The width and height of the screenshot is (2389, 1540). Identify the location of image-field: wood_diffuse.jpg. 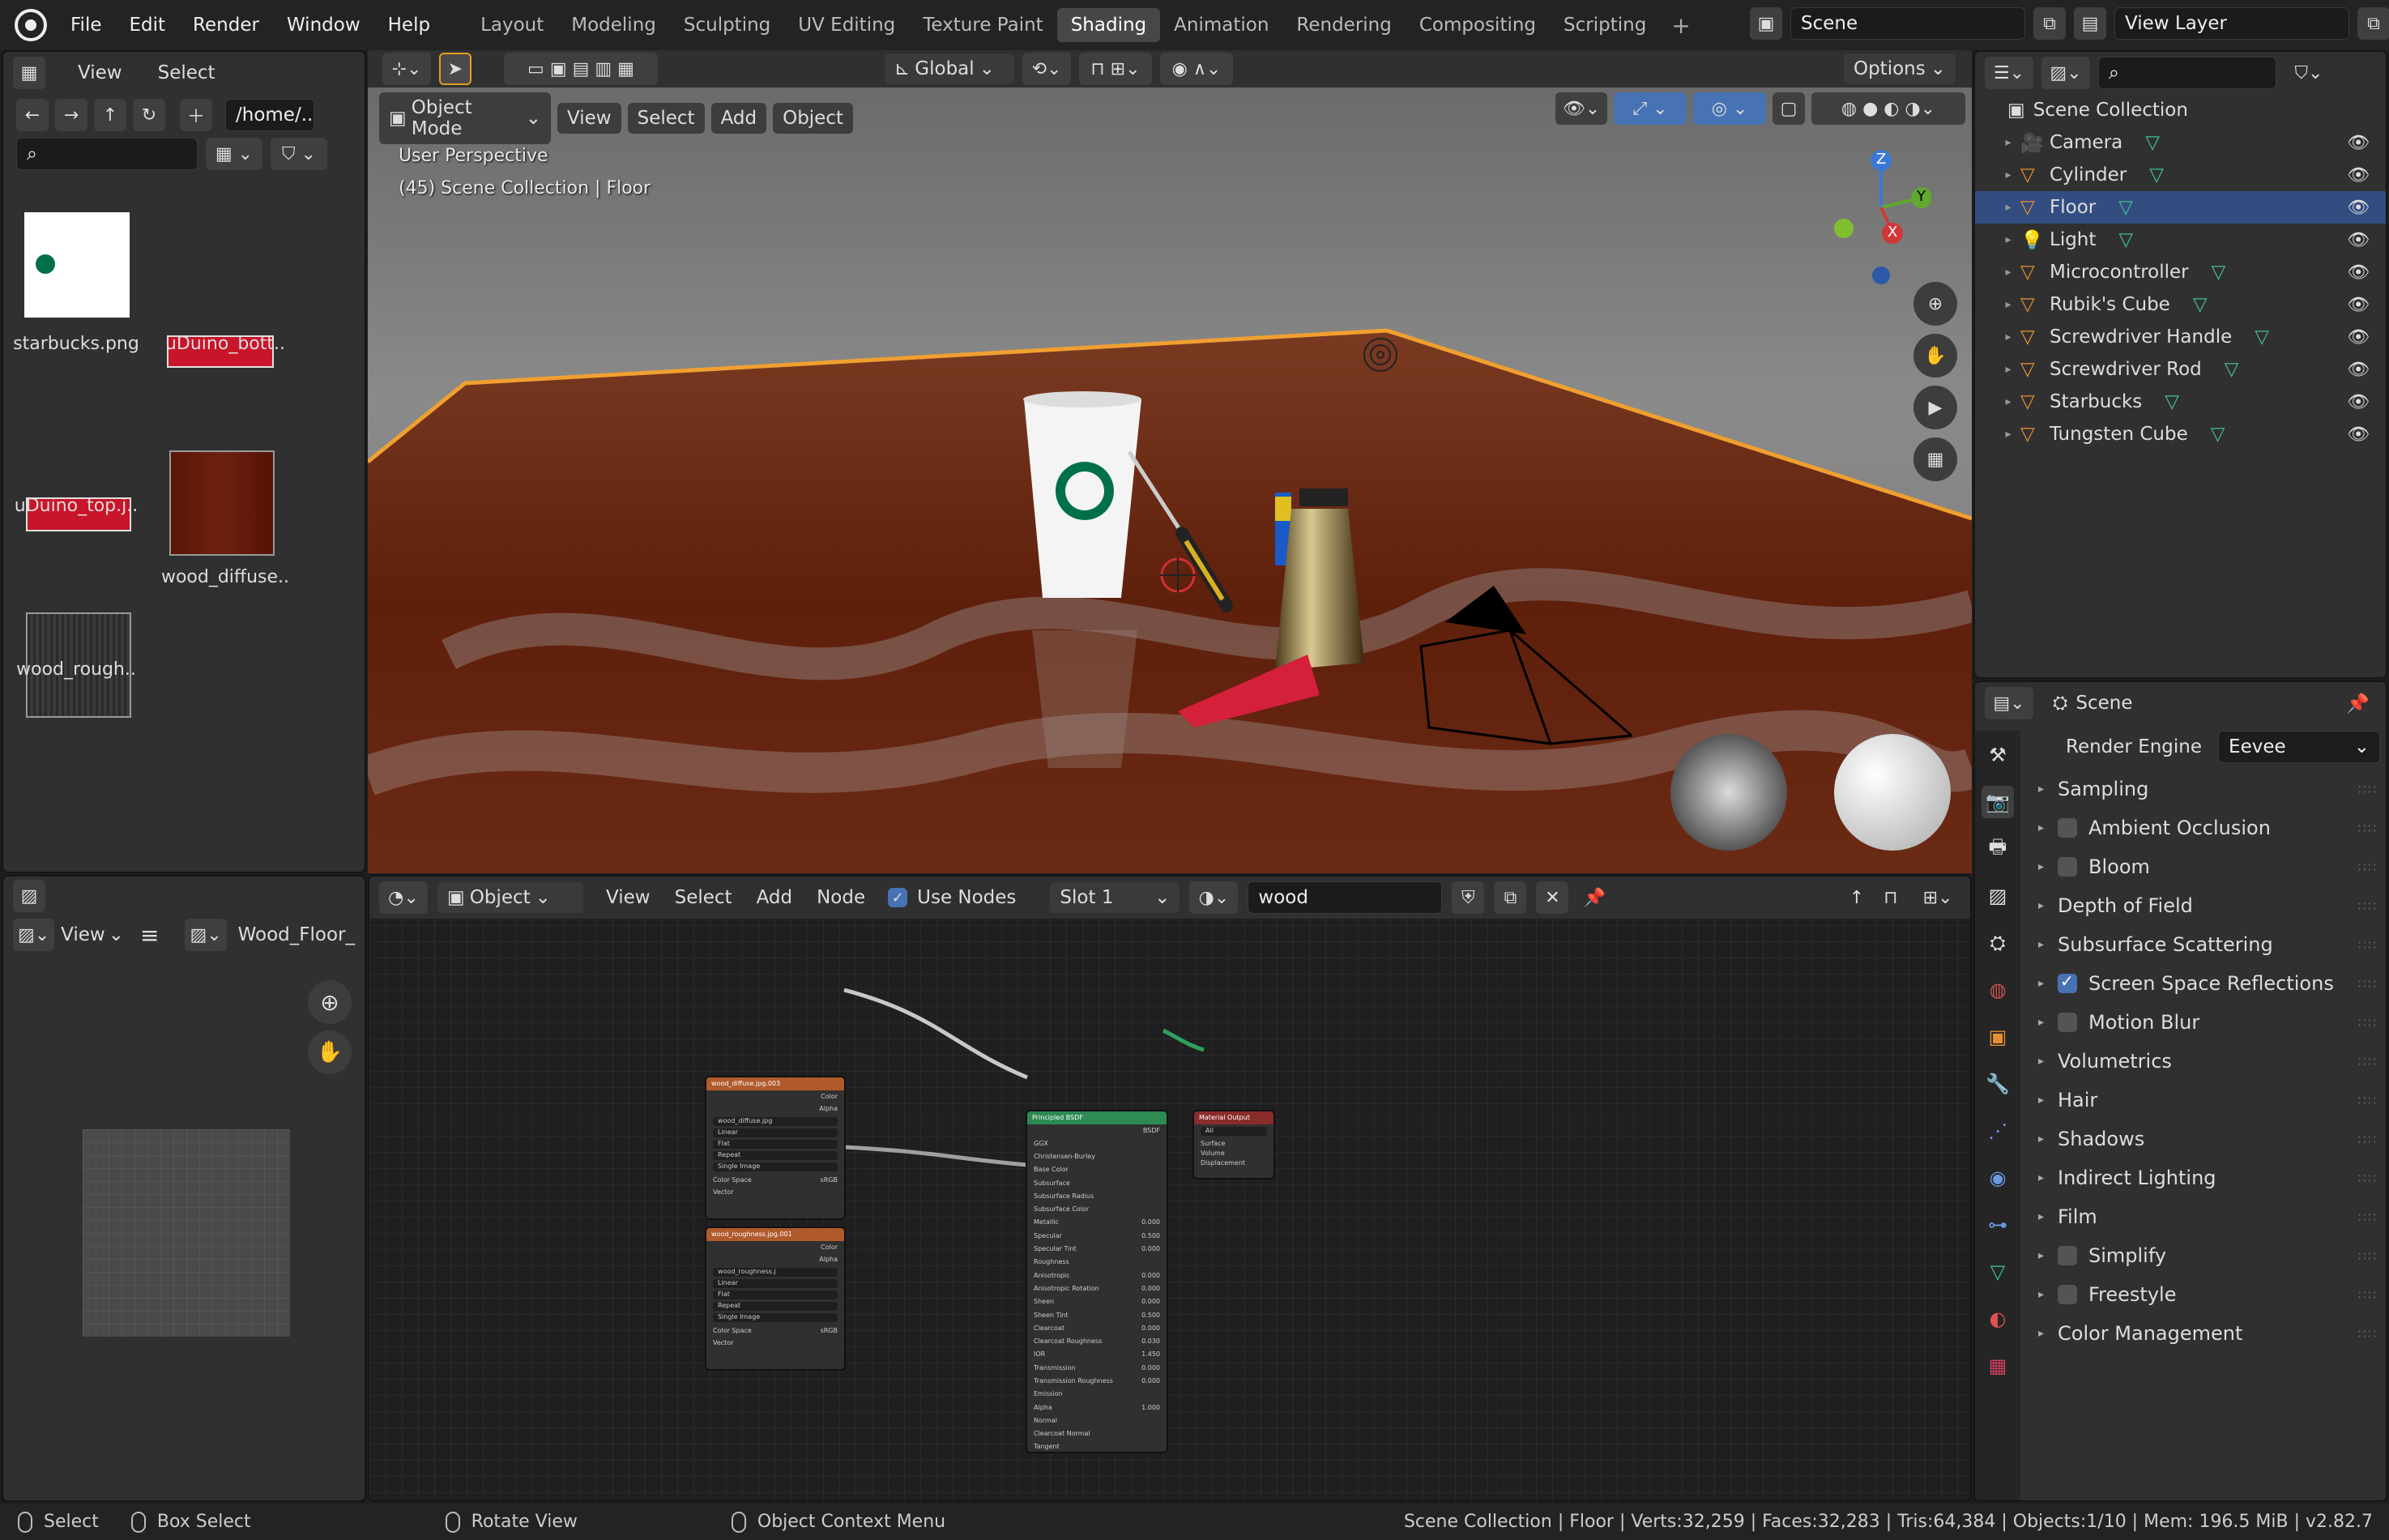
(775, 1121).